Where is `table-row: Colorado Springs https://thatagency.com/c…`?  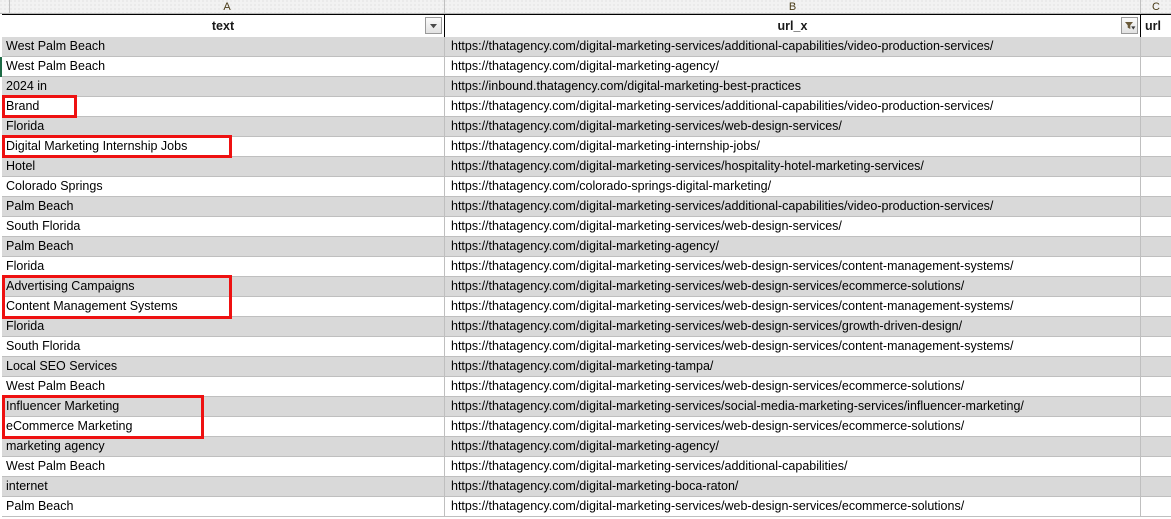 table-row: Colorado Springs https://thatagency.com/c… is located at coordinates (585, 187).